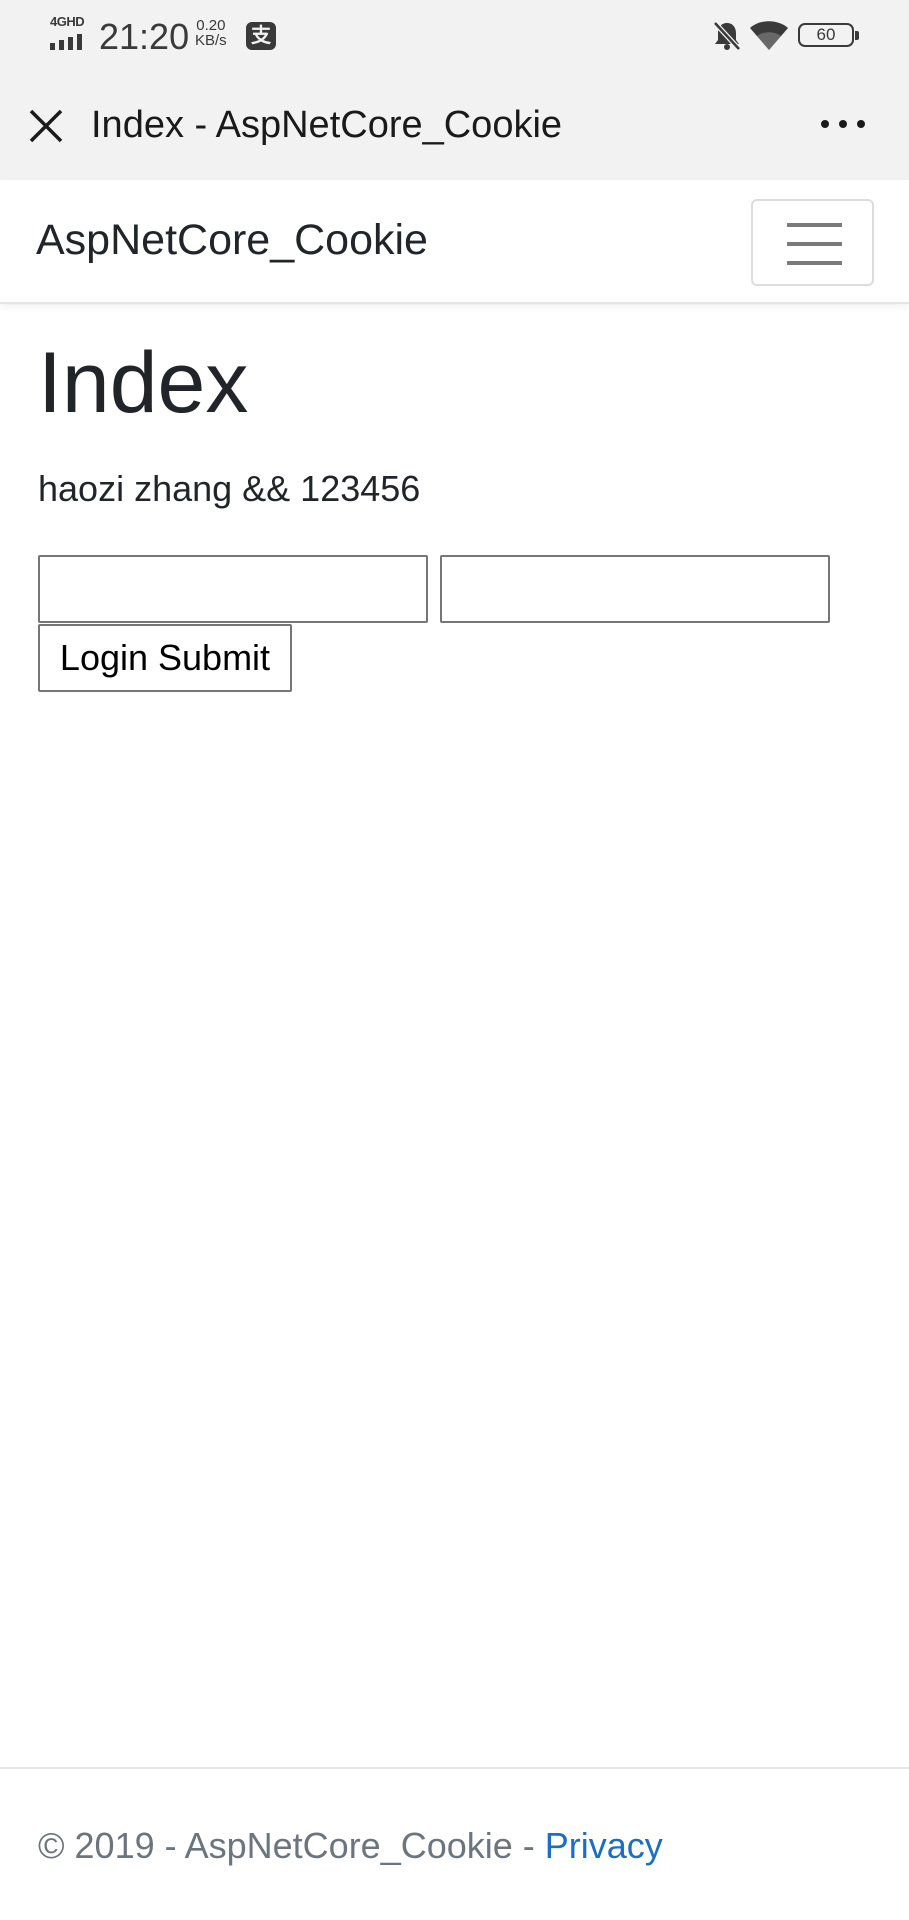 The width and height of the screenshot is (909, 1920). I want to click on speed-unit: KB/s, so click(211, 40).